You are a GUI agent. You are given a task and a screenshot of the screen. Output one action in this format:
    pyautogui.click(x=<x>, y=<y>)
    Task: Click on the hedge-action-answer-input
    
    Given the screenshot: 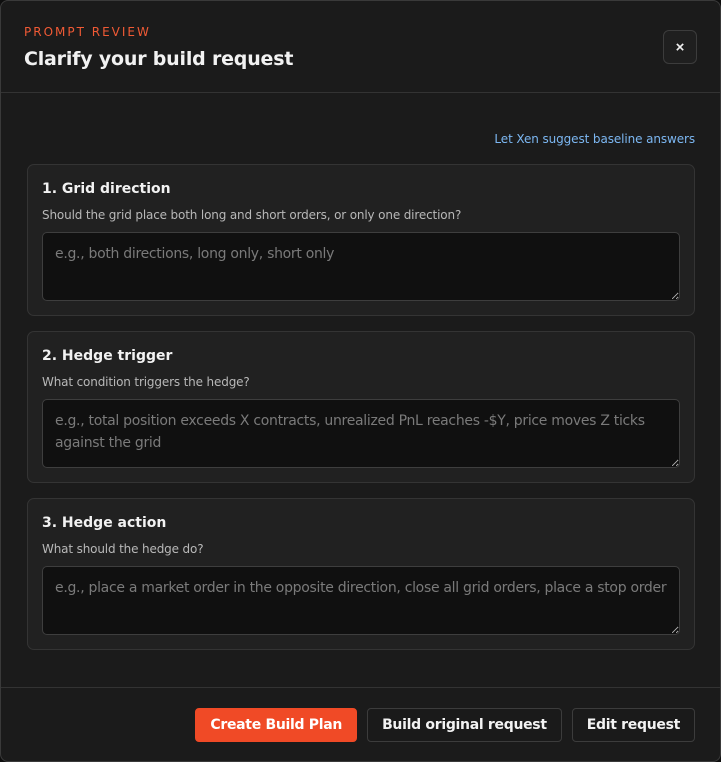 What is the action you would take?
    pyautogui.click(x=361, y=600)
    